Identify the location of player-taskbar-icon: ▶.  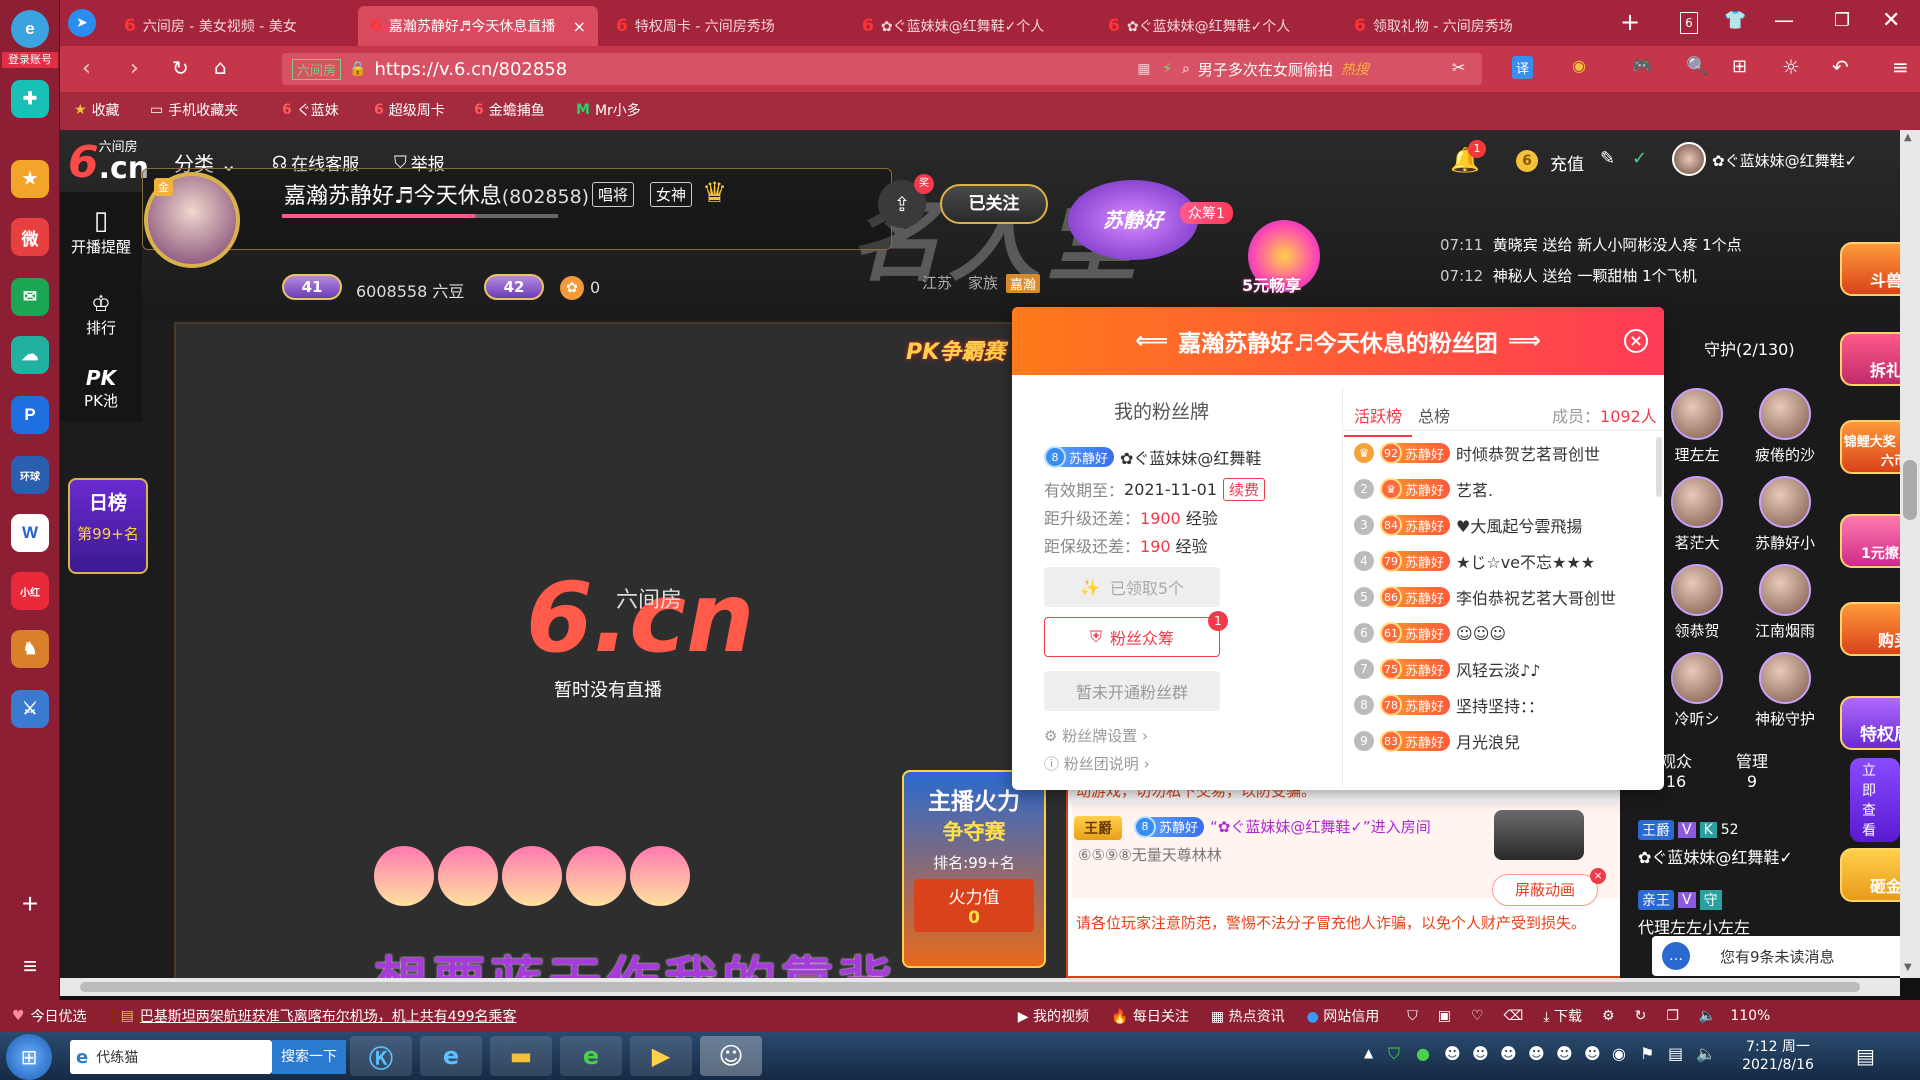
(661, 1056).